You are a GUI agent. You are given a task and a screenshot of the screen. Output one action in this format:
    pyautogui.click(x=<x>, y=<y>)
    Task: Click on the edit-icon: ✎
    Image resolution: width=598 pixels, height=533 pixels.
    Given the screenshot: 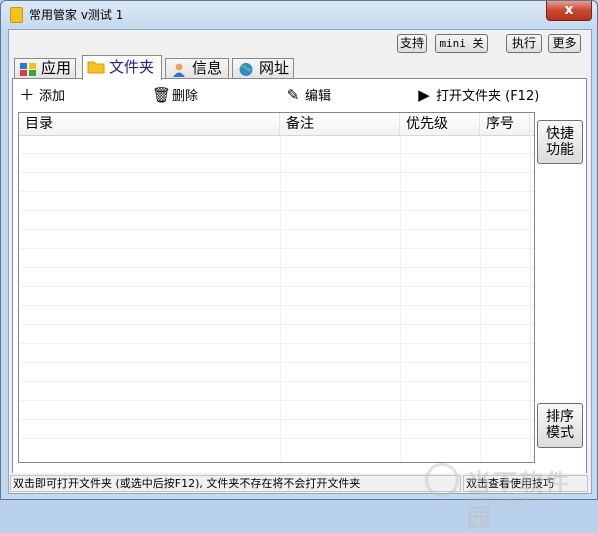 What is the action you would take?
    pyautogui.click(x=293, y=95)
    